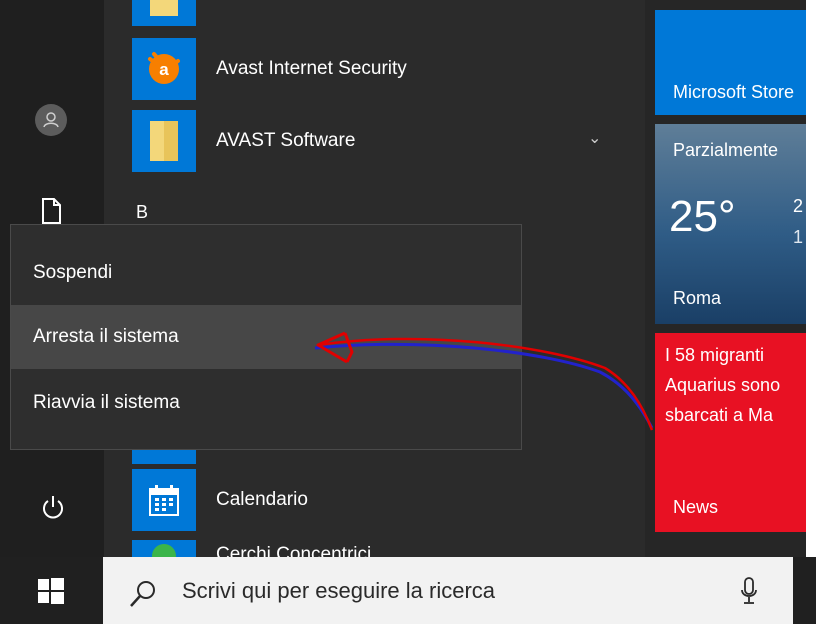  What do you see at coordinates (143, 594) in the screenshot?
I see `search-icon` at bounding box center [143, 594].